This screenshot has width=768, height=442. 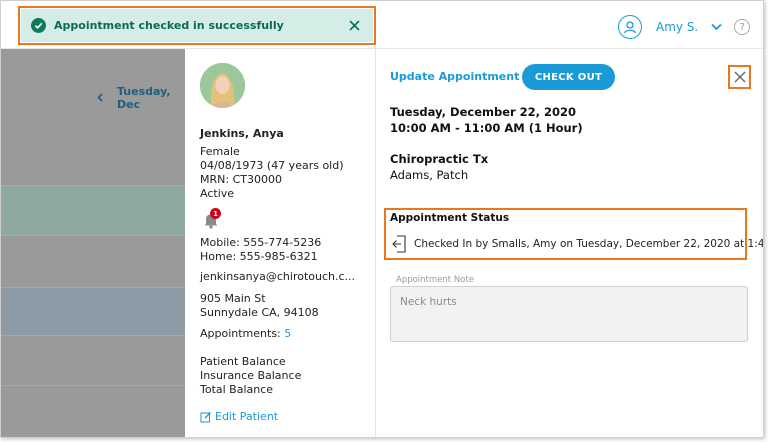 What do you see at coordinates (144, 98) in the screenshot?
I see `date-label: Tuesday, Dec` at bounding box center [144, 98].